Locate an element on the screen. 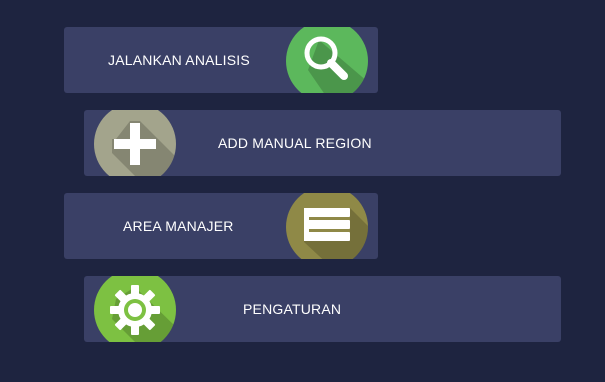  area-manager-label: AREA MANAJER is located at coordinates (178, 226).